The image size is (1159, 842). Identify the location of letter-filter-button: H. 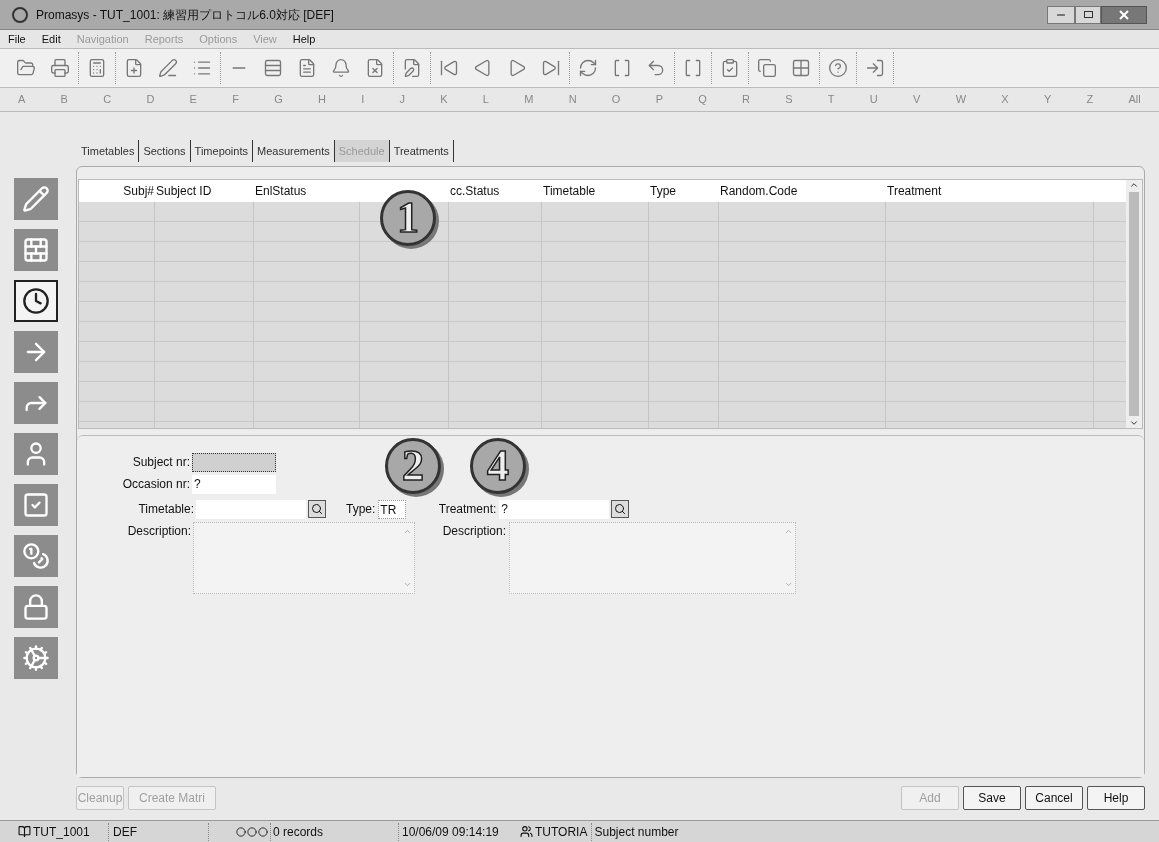
(322, 99).